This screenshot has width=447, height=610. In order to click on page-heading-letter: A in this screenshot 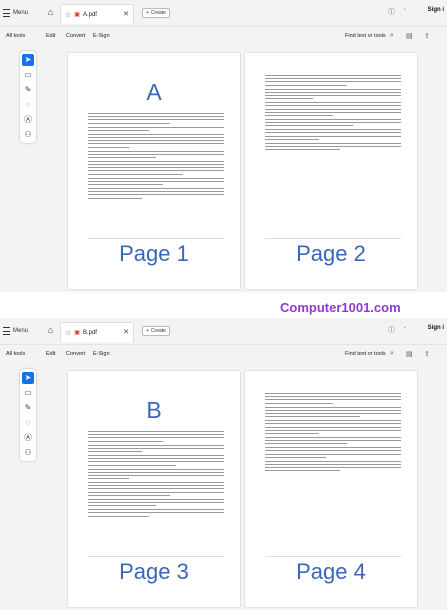, I will do `click(154, 92)`.